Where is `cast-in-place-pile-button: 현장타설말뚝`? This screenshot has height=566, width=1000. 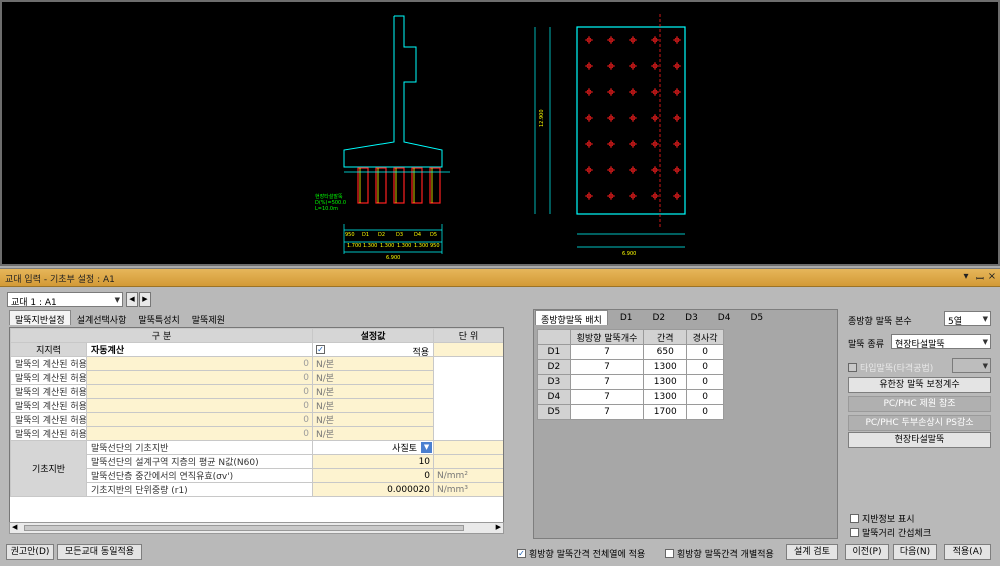 cast-in-place-pile-button: 현장타설말뚝 is located at coordinates (919, 440).